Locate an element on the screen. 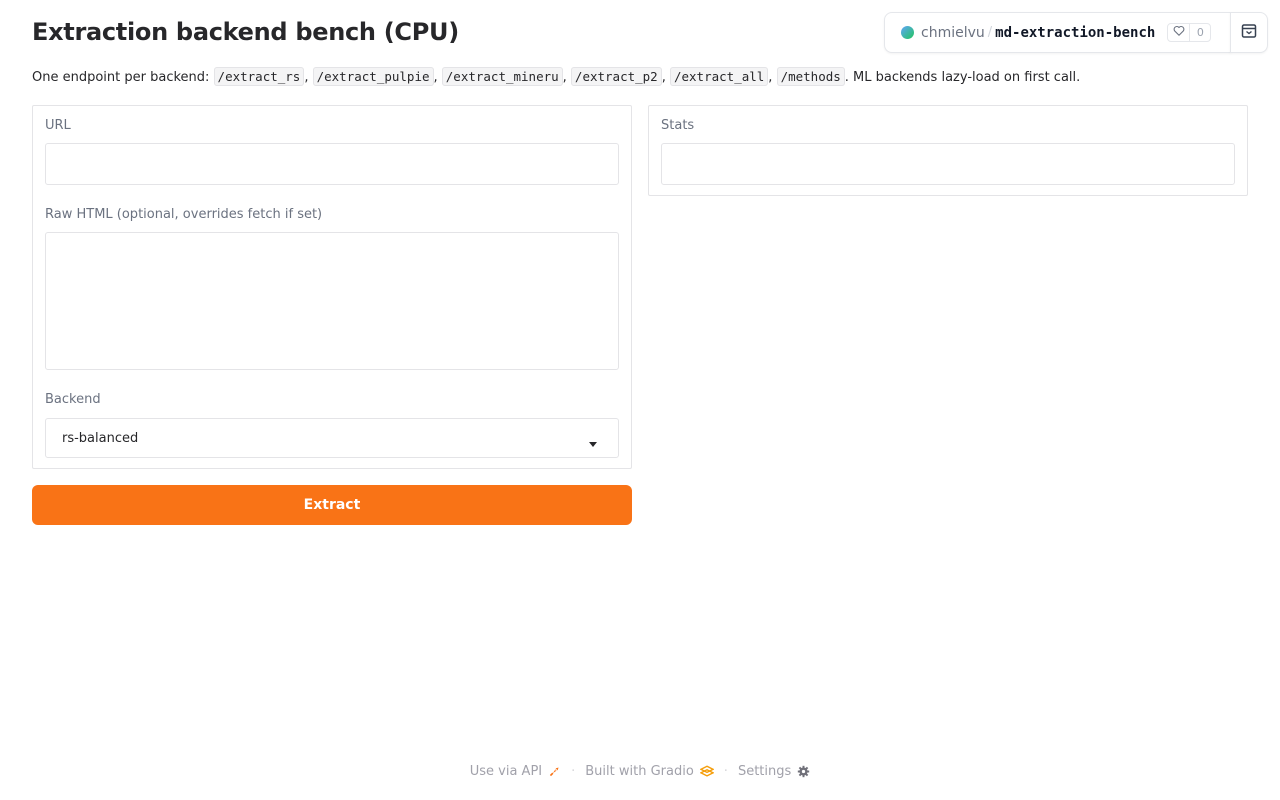  url-label: URL is located at coordinates (58, 125).